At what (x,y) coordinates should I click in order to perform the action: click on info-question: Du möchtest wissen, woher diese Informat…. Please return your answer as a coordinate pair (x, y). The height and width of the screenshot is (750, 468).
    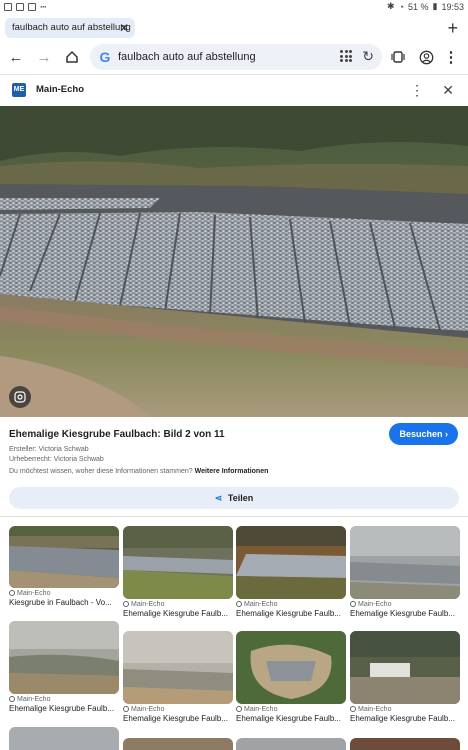
    Looking at the image, I should click on (101, 471).